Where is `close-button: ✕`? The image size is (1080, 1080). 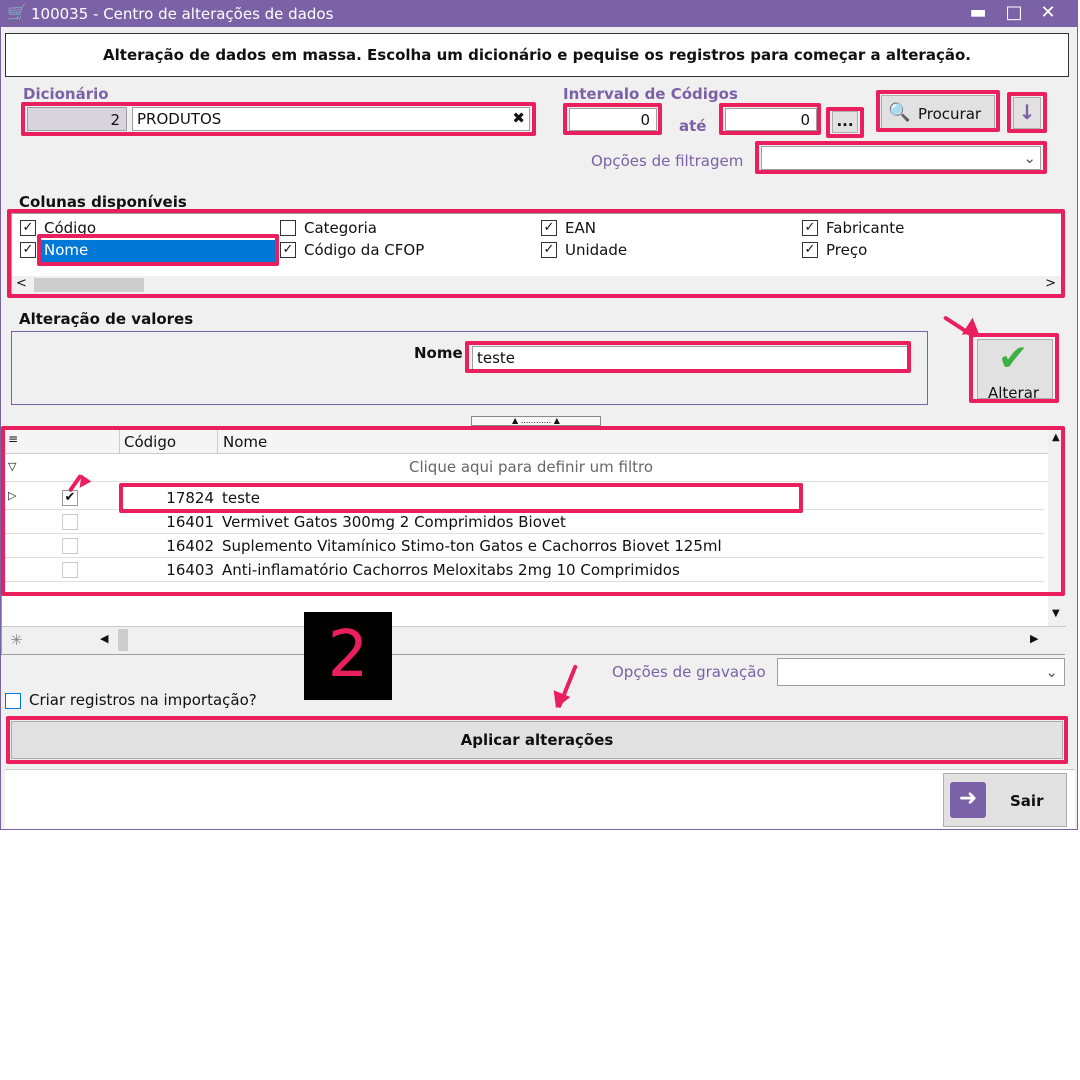 close-button: ✕ is located at coordinates (1048, 13).